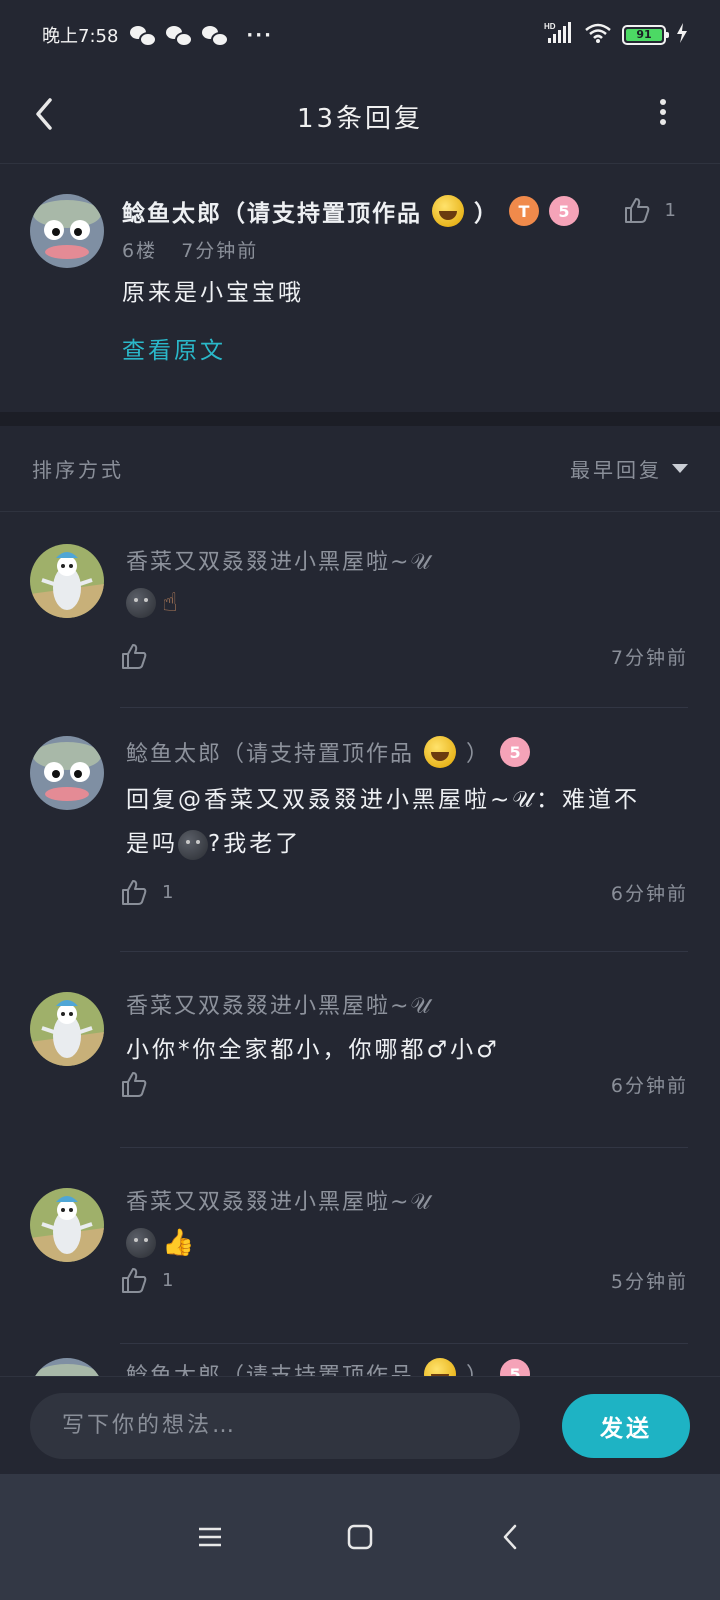 The image size is (720, 1600). I want to click on author-name-tail: ）, so click(486, 214).